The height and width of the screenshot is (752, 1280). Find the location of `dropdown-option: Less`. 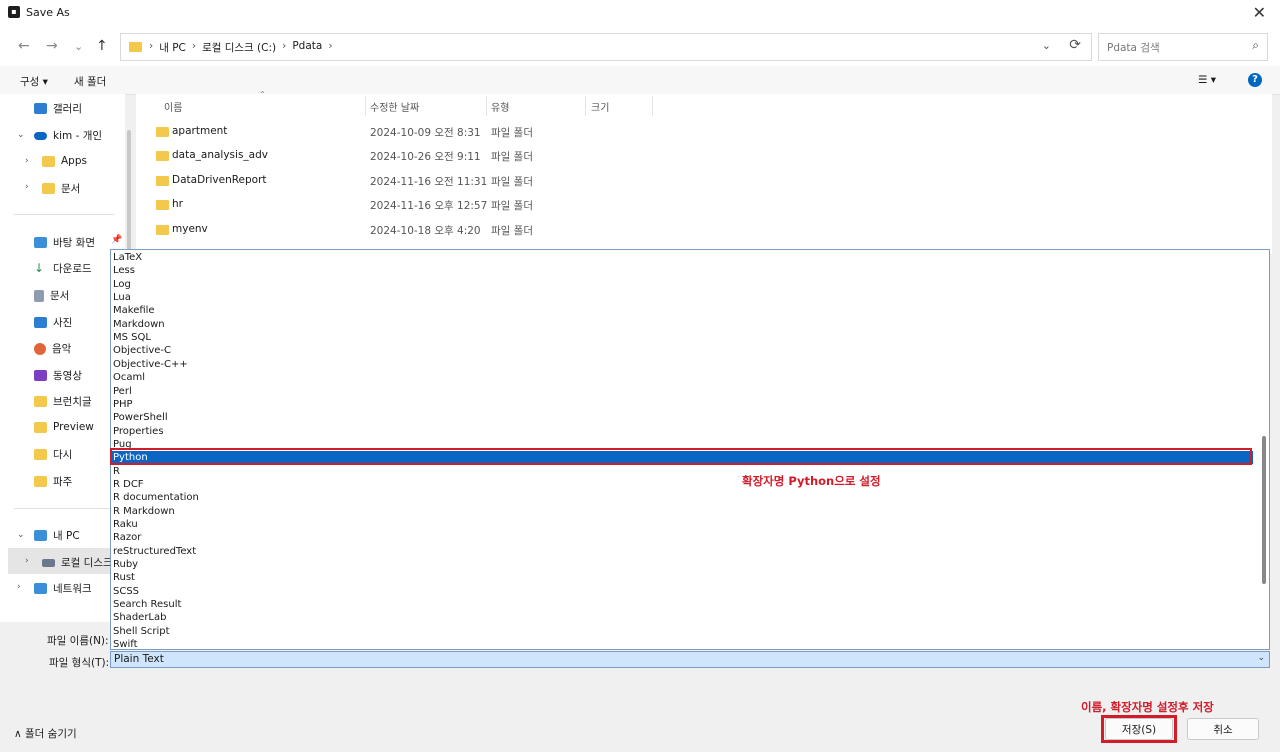

dropdown-option: Less is located at coordinates (124, 270).